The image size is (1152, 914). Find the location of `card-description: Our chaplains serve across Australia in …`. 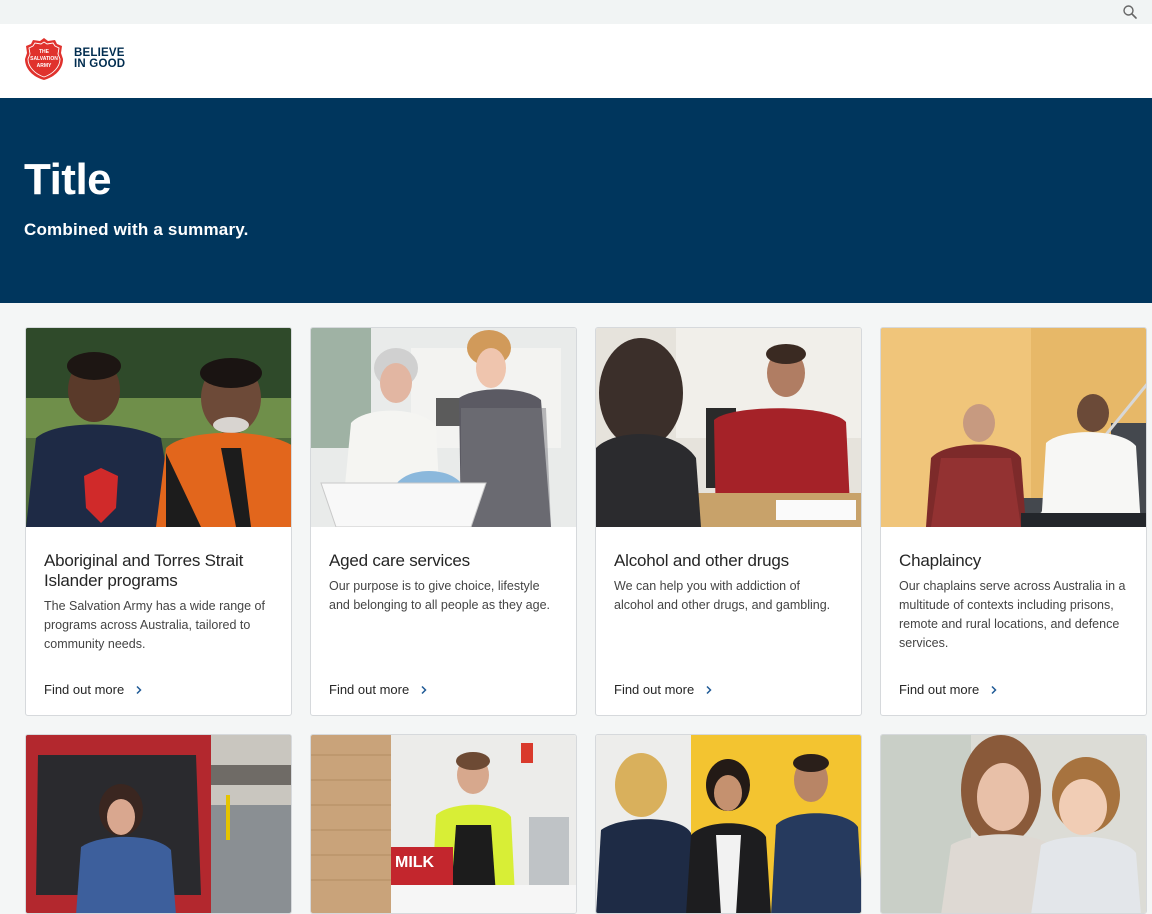

card-description: Our chaplains serve across Australia in … is located at coordinates (1012, 614).